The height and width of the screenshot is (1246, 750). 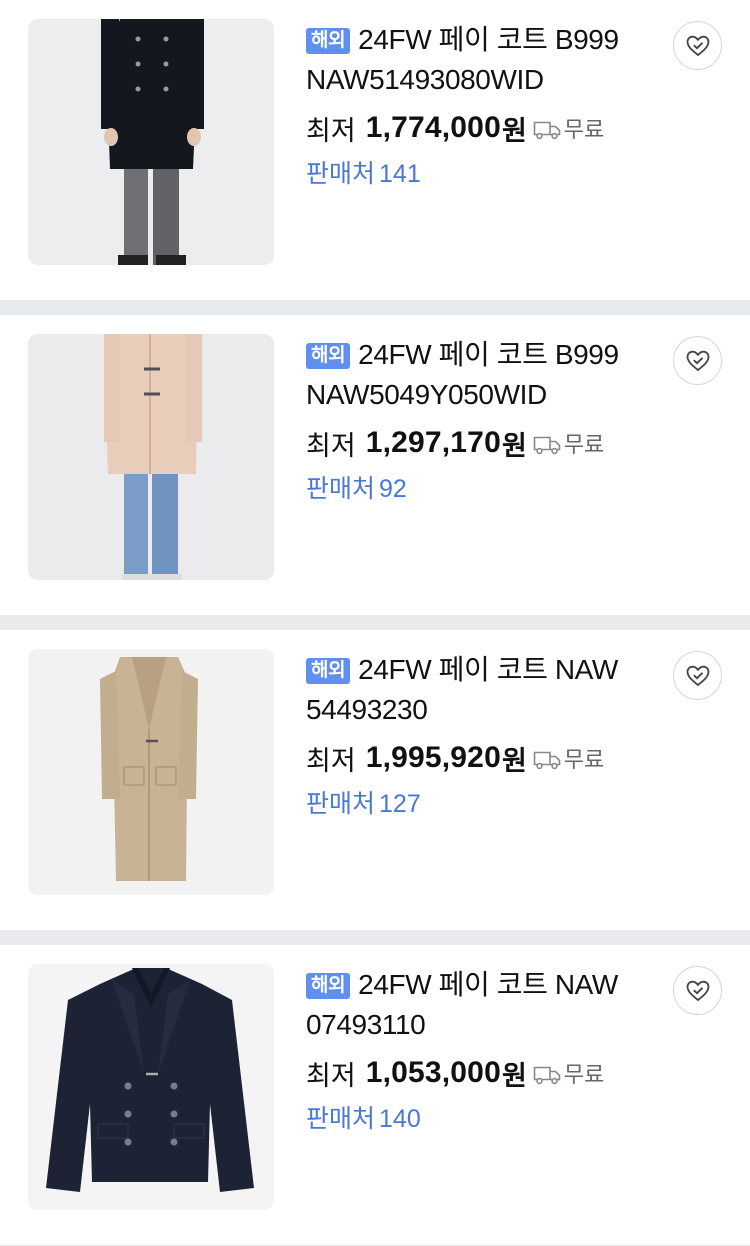 I want to click on price-value: 1,995,920, so click(x=433, y=757).